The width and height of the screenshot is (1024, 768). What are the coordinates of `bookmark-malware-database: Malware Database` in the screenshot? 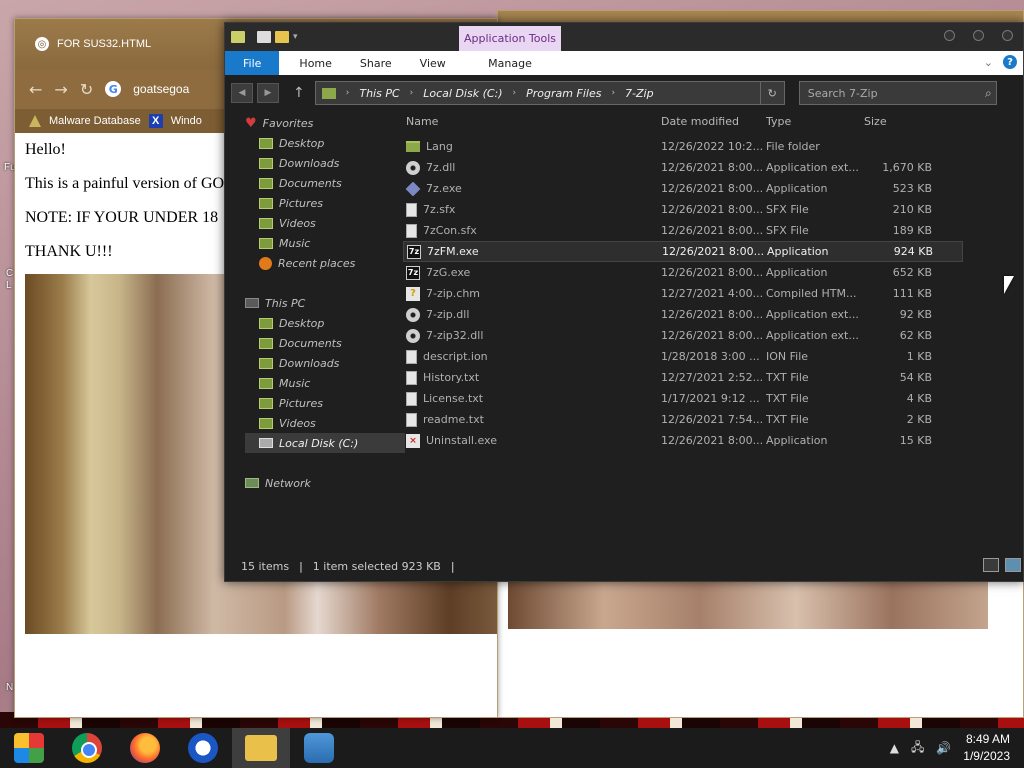 It's located at (95, 121).